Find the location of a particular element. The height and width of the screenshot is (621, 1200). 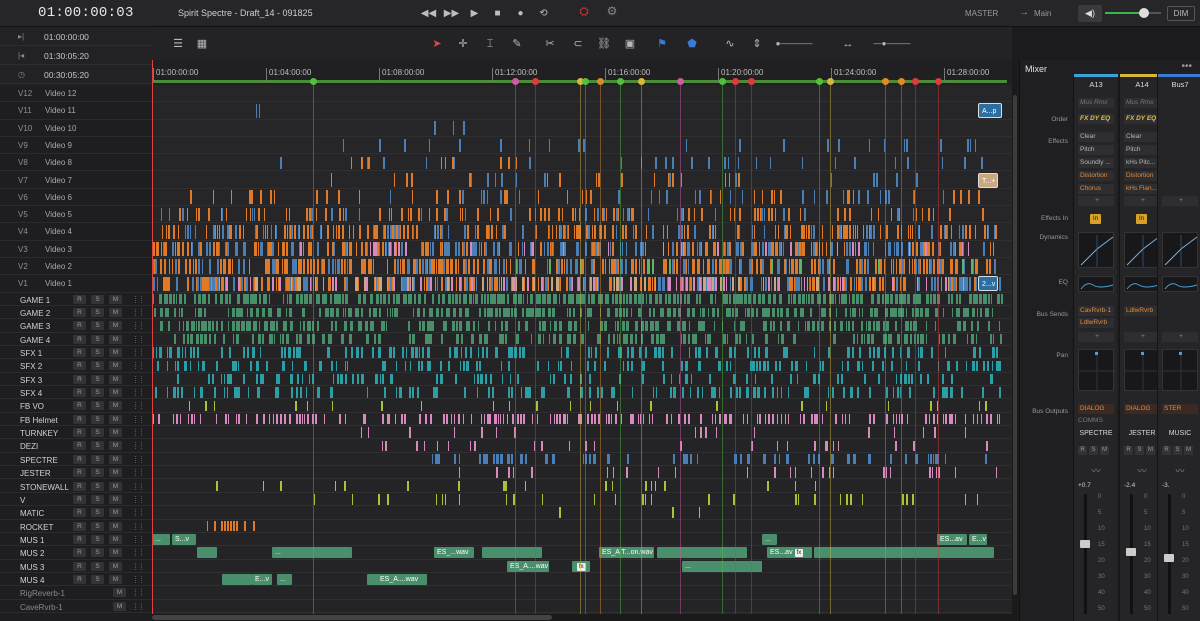

range-tool-icon: ✛ is located at coordinates (463, 44).